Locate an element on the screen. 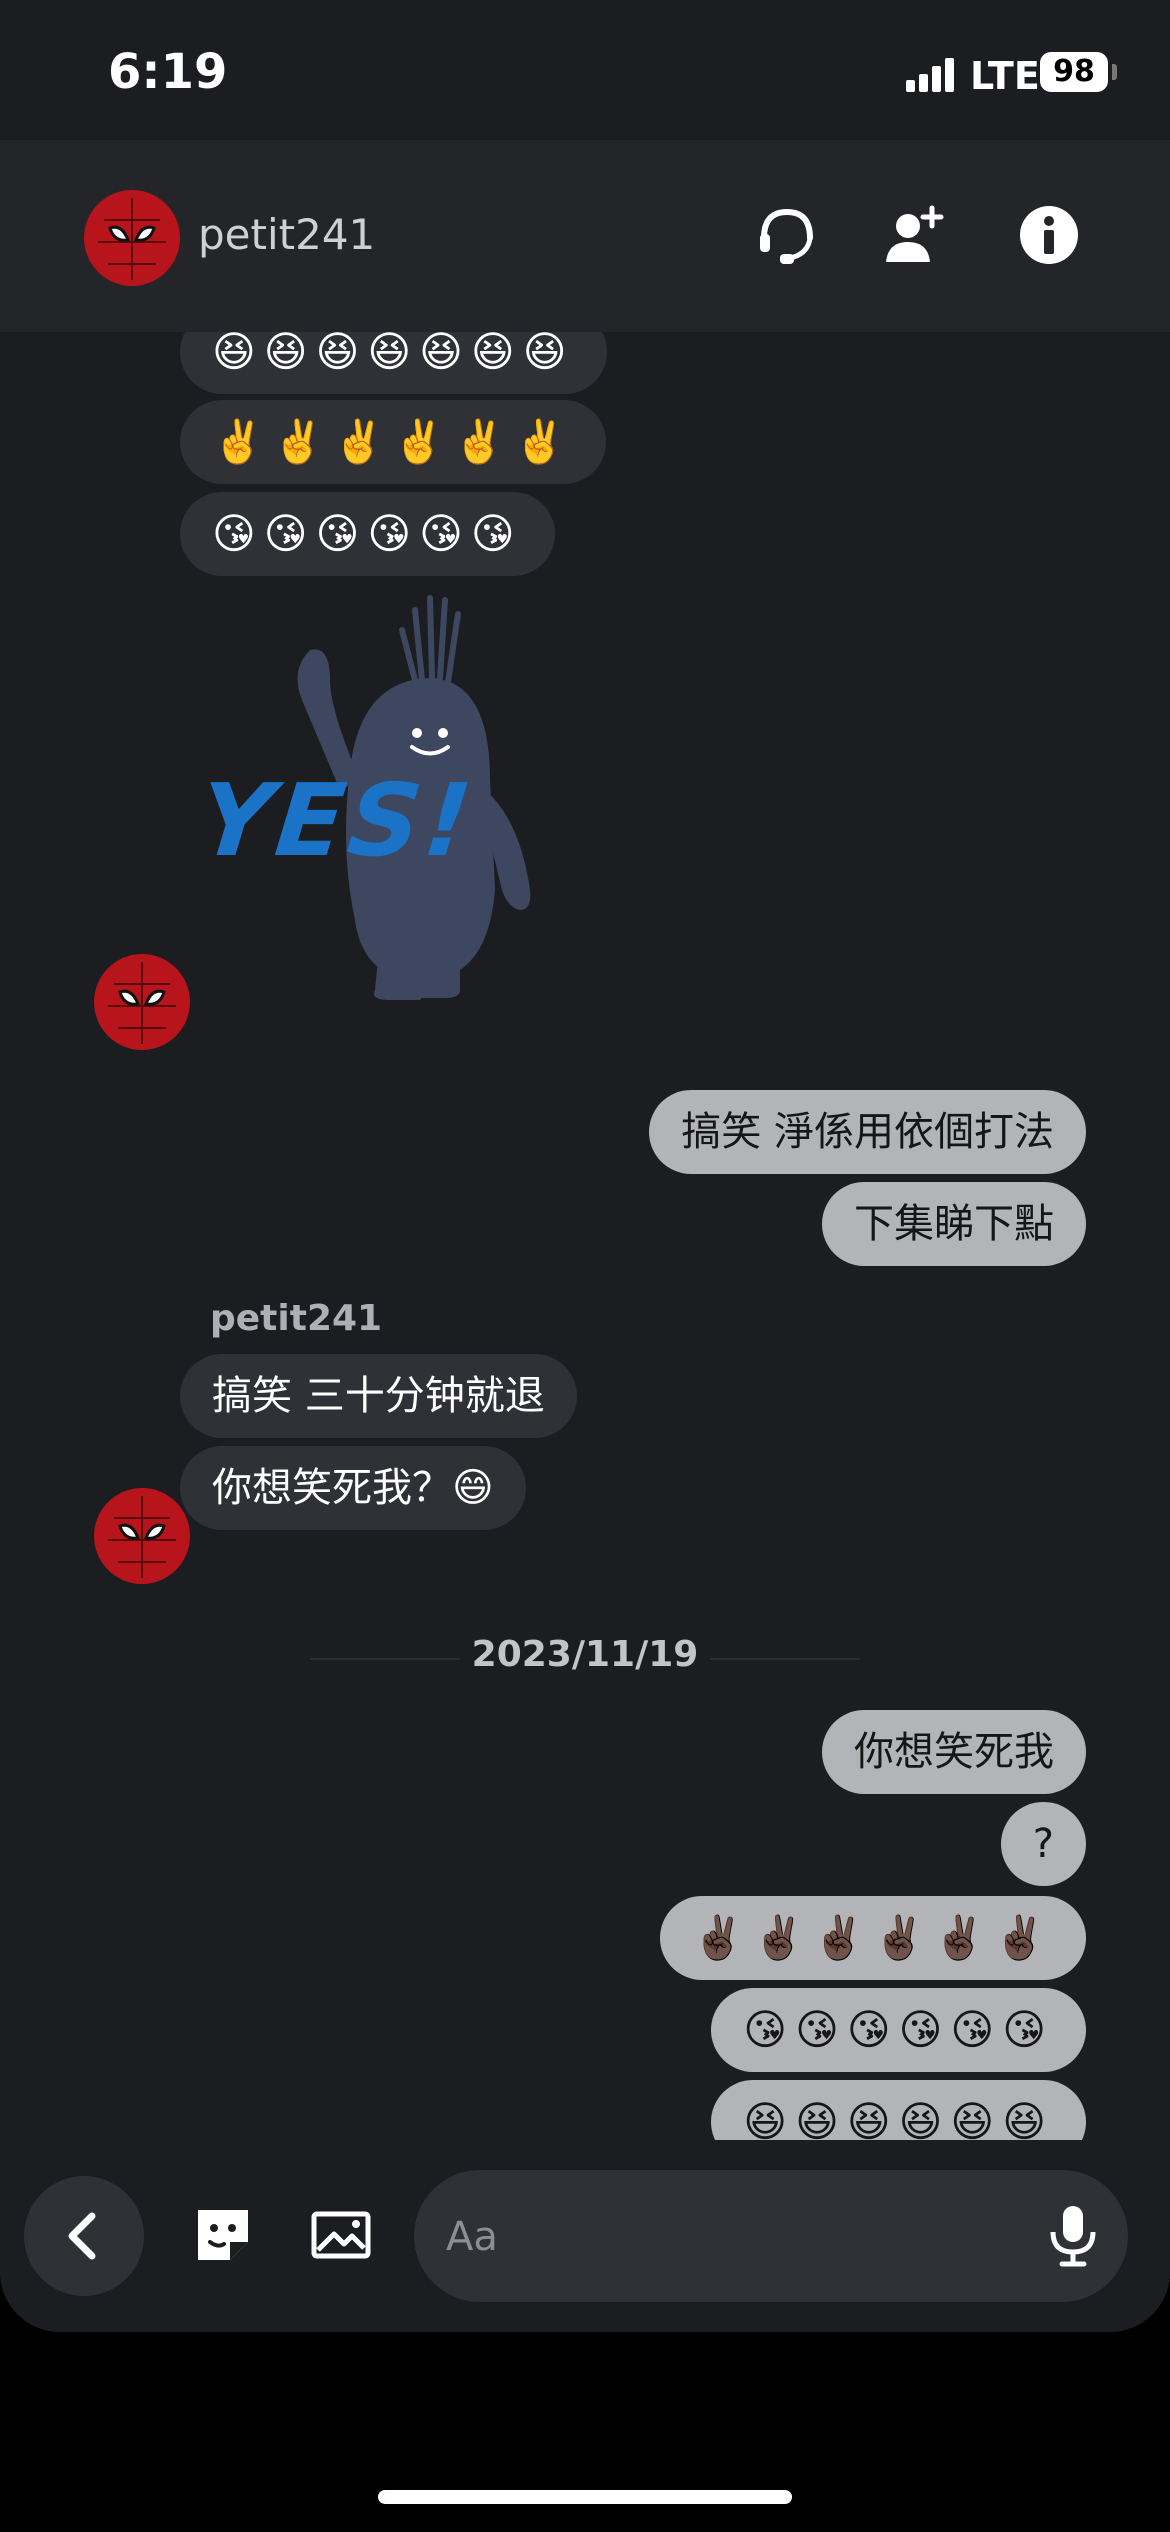 Image resolution: width=1170 pixels, height=2532 pixels. microphone-icon is located at coordinates (1073, 2236).